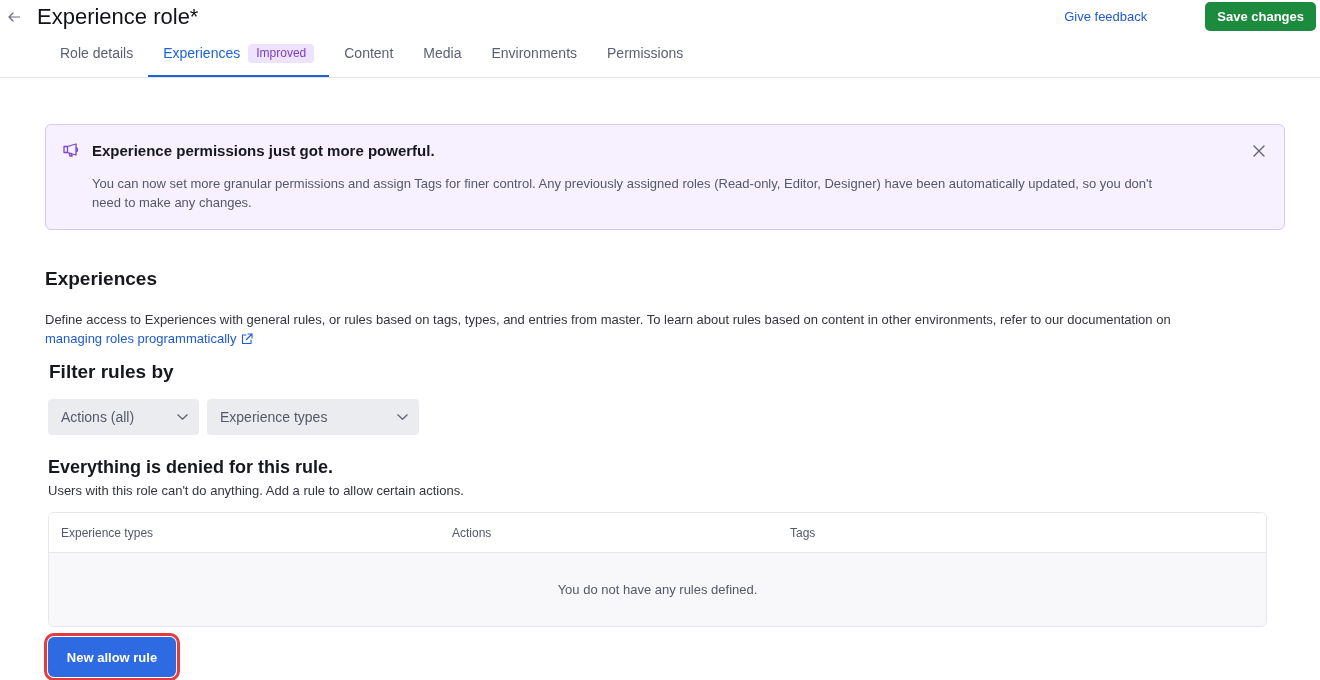 The image size is (1320, 680). What do you see at coordinates (1106, 16) in the screenshot?
I see `give-feedback-link: Give feedback` at bounding box center [1106, 16].